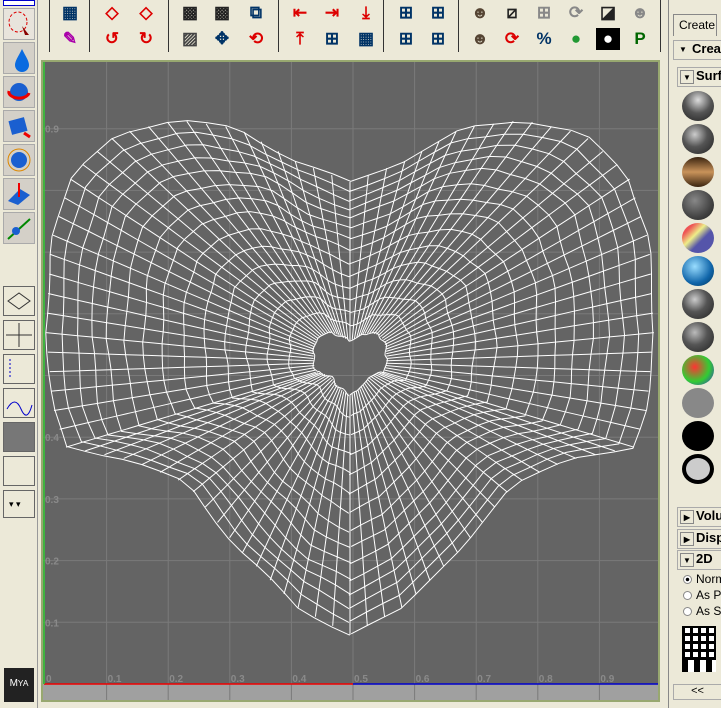 Image resolution: width=721 pixels, height=708 pixels. Describe the element at coordinates (300, 13) in the screenshot. I see `align-left-icon: ⇤` at that location.